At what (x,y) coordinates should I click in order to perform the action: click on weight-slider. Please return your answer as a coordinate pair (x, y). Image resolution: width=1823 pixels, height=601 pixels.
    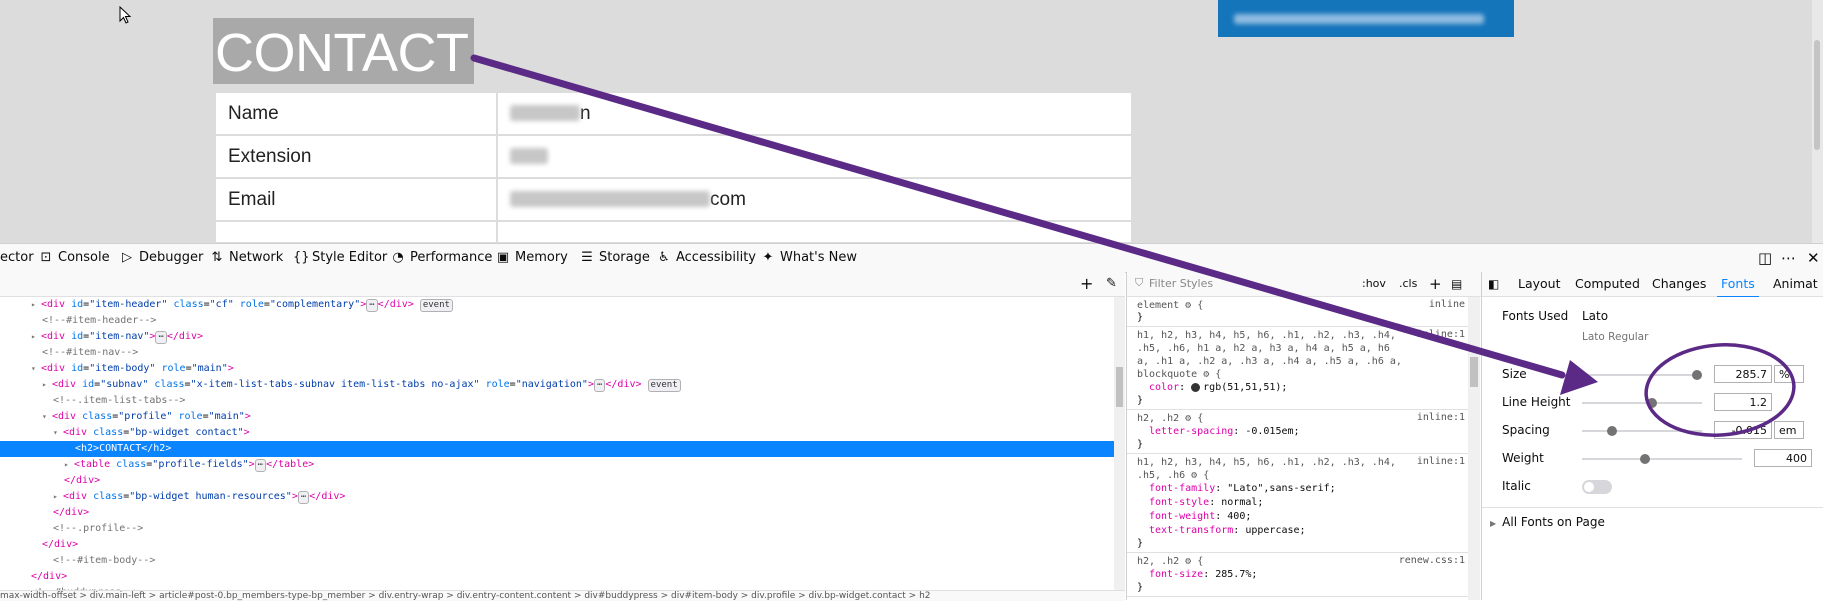
    Looking at the image, I should click on (1662, 459).